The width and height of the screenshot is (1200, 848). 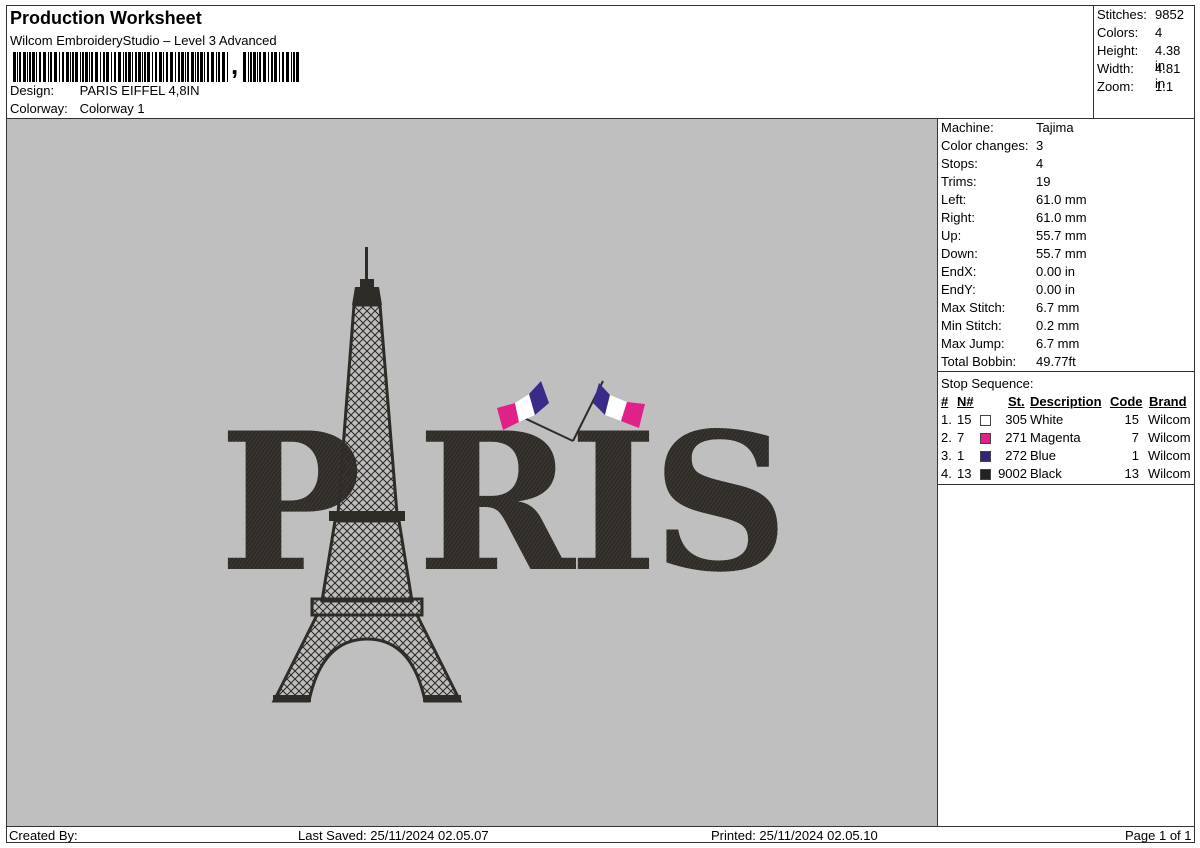 I want to click on design-value: PARIS EIFFEL 4,8IN, so click(x=139, y=90).